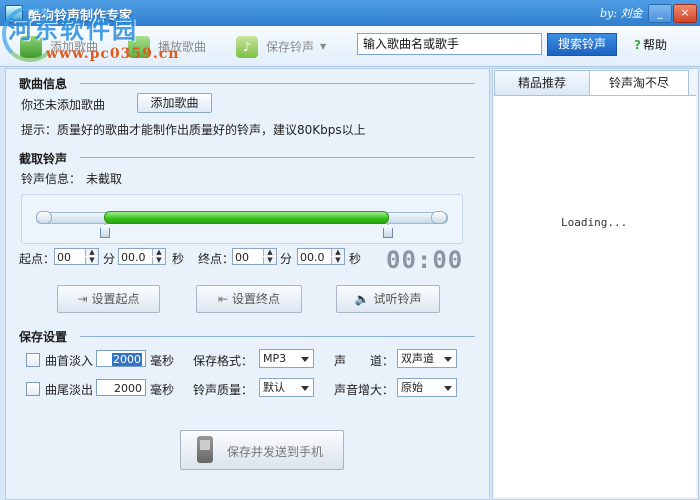 The image size is (700, 500). Describe the element at coordinates (64, 257) in the screenshot. I see `start-minute-value: 00` at that location.